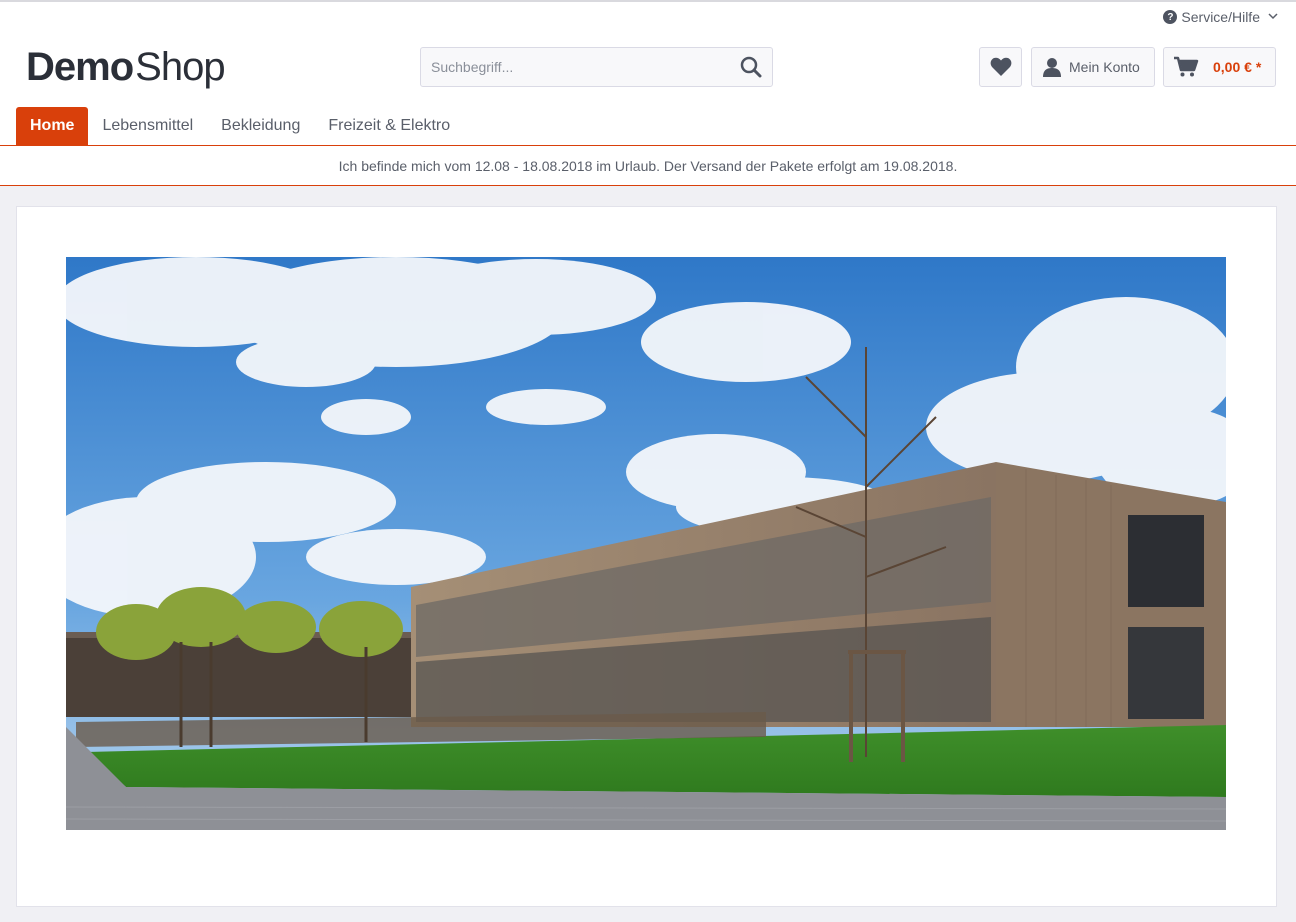 The width and height of the screenshot is (1296, 922). What do you see at coordinates (1237, 67) in the screenshot?
I see `cart-amount: 0,00 € *` at bounding box center [1237, 67].